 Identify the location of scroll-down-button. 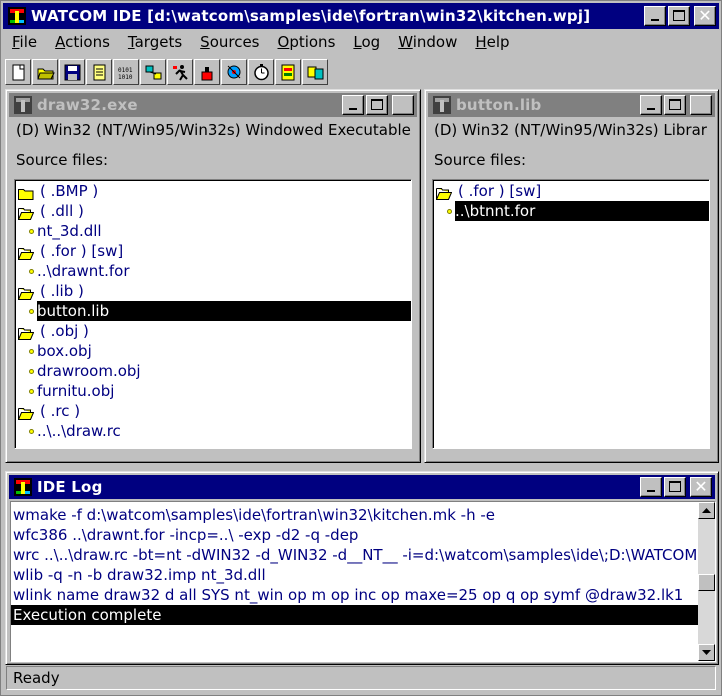
(706, 652).